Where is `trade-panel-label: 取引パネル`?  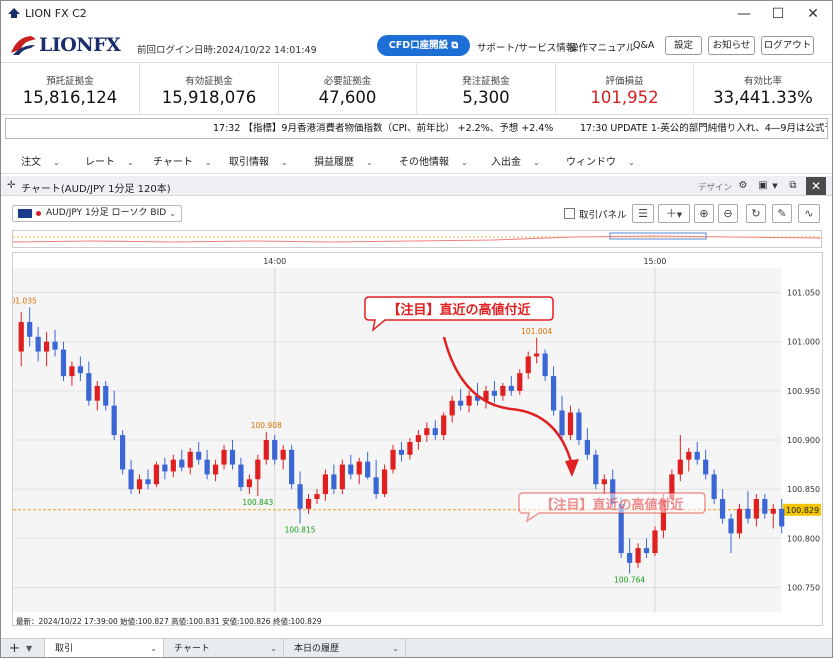
trade-panel-label: 取引パネル is located at coordinates (603, 215).